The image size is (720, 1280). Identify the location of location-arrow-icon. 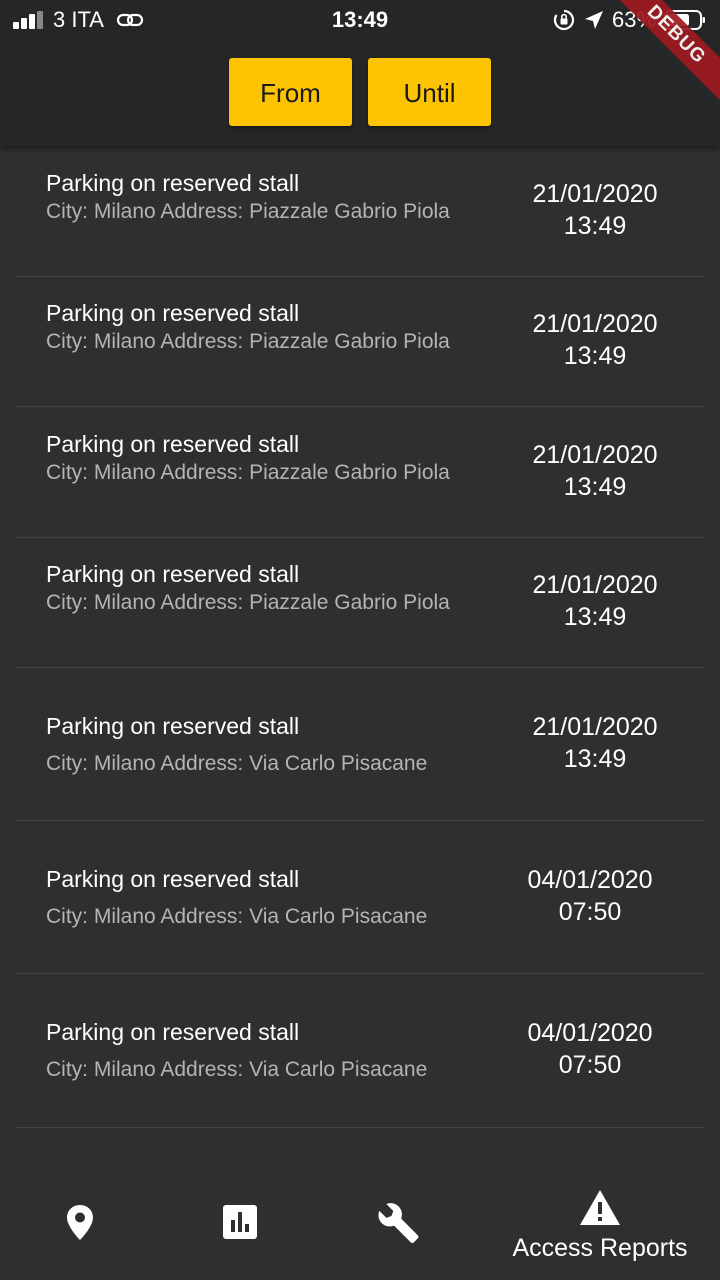
(594, 20).